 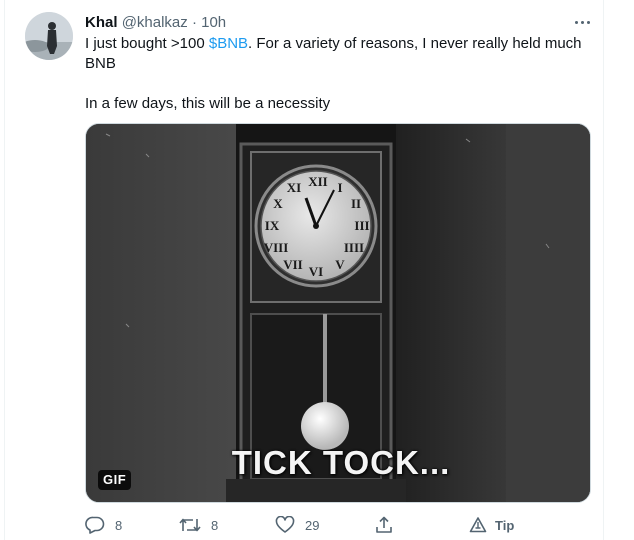 What do you see at coordinates (115, 480) in the screenshot?
I see `gif-badge: GIF` at bounding box center [115, 480].